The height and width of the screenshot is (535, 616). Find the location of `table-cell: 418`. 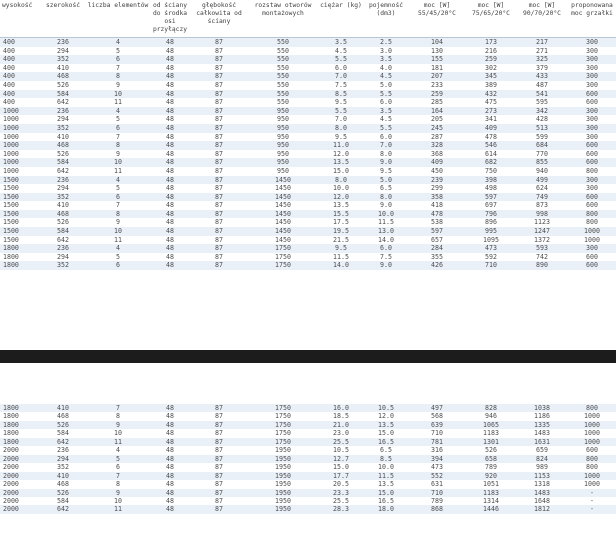

table-cell: 418 is located at coordinates (437, 205).